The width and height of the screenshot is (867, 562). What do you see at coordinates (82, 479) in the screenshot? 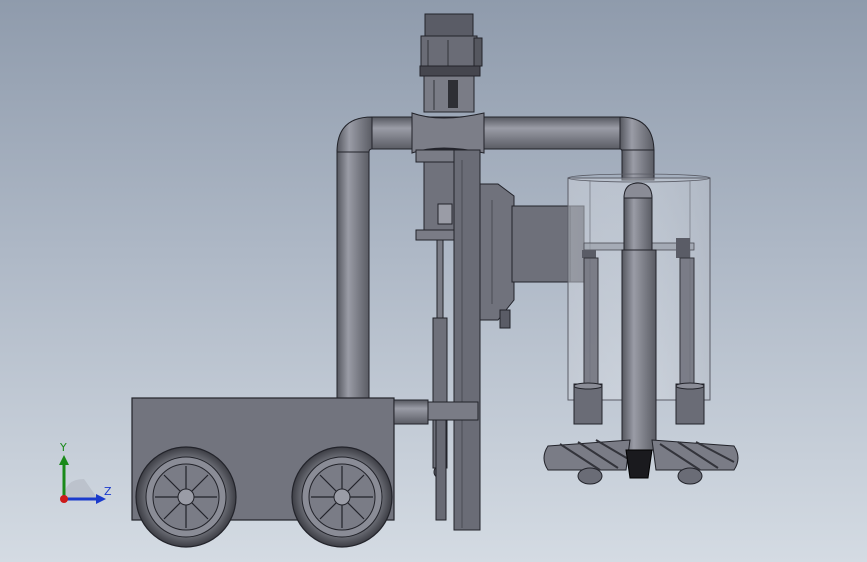
I see `triad-axes-icon` at bounding box center [82, 479].